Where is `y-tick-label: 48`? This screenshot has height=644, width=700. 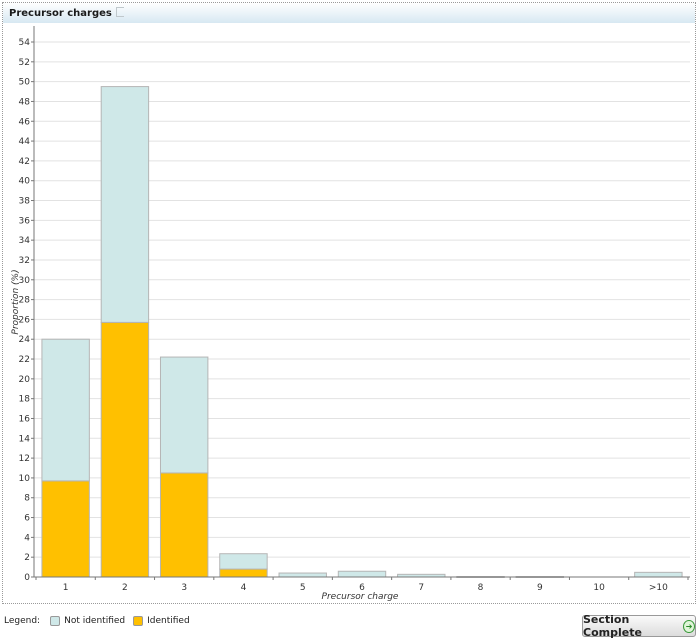
y-tick-label: 48 is located at coordinates (25, 102).